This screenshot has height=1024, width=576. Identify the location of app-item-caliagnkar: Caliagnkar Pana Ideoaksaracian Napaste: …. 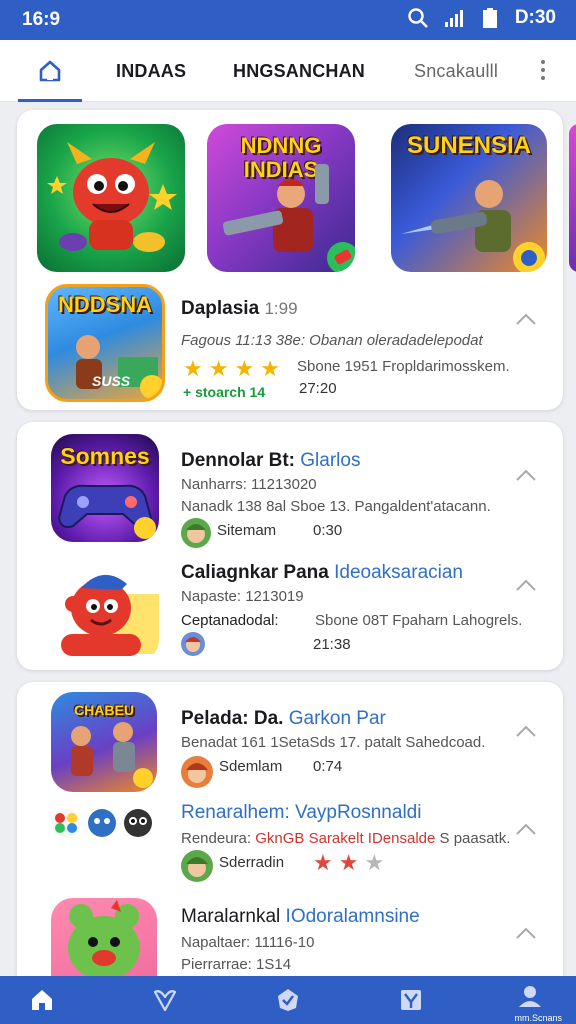
(290, 612).